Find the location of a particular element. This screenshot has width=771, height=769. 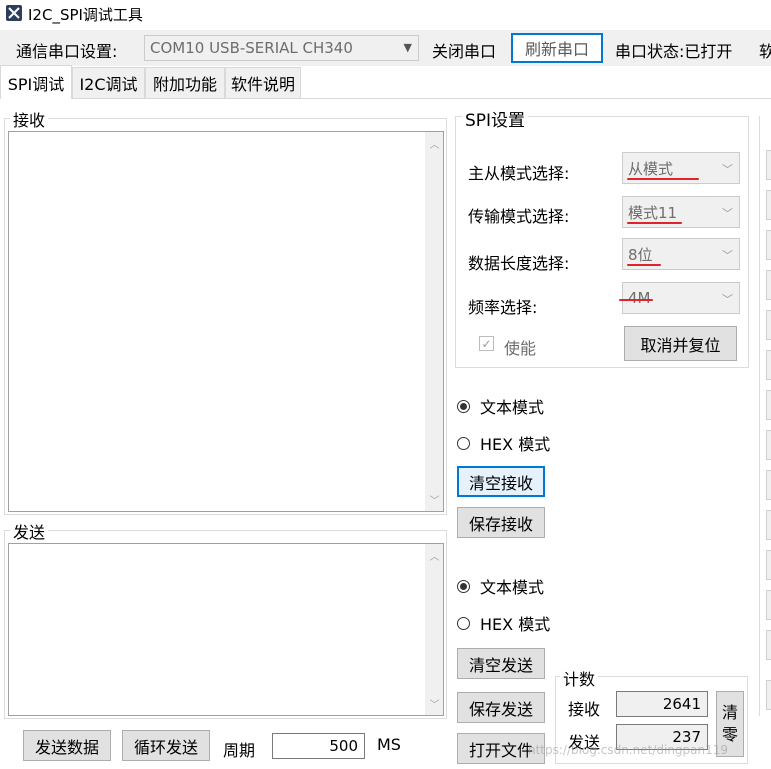

save-send-label: 保存发送 is located at coordinates (500, 709).